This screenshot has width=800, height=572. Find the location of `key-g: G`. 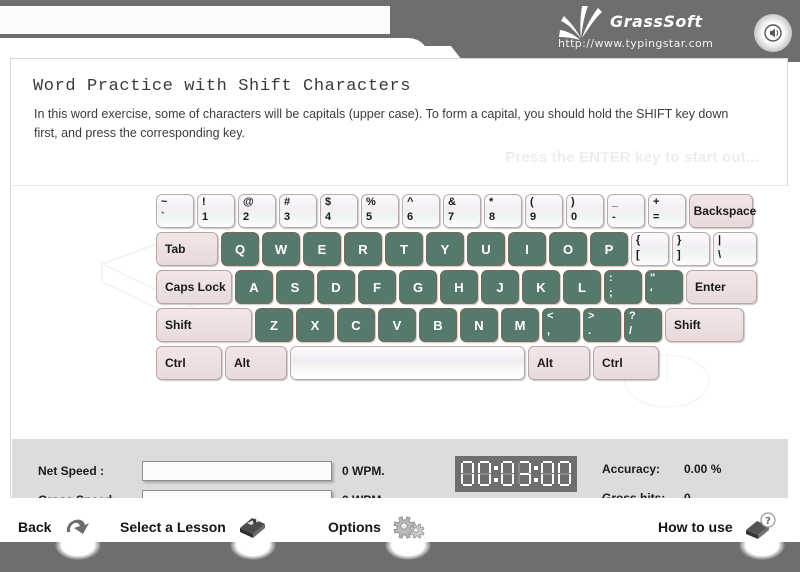

key-g: G is located at coordinates (418, 287).